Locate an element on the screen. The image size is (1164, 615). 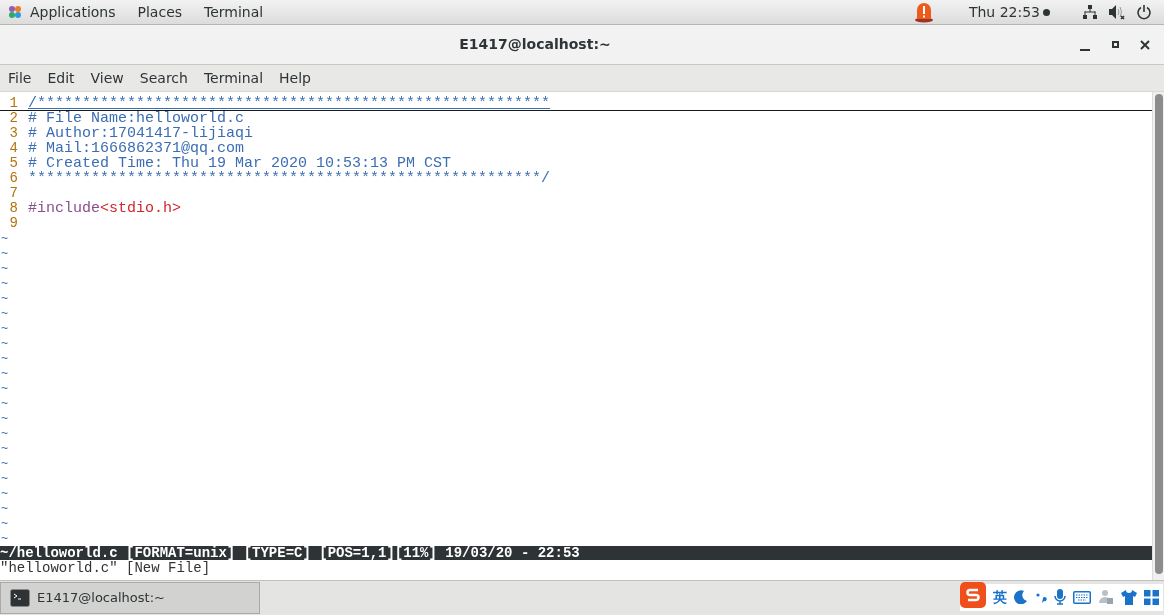
volume-muted-icon is located at coordinates (1117, 12).